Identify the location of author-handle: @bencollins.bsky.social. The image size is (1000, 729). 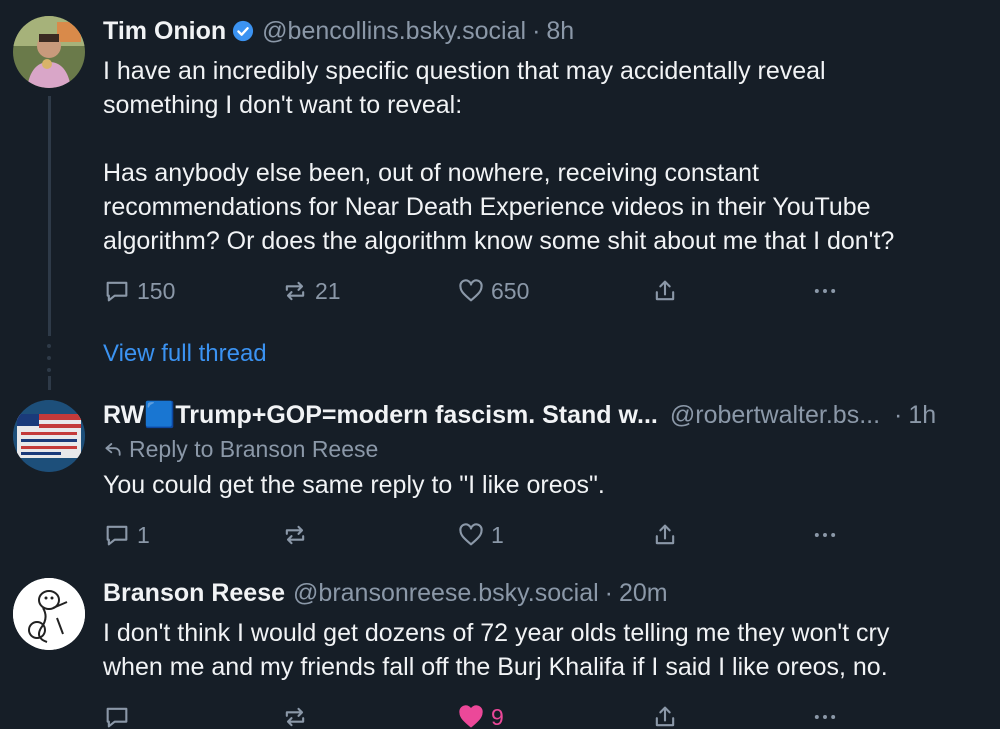
(394, 31).